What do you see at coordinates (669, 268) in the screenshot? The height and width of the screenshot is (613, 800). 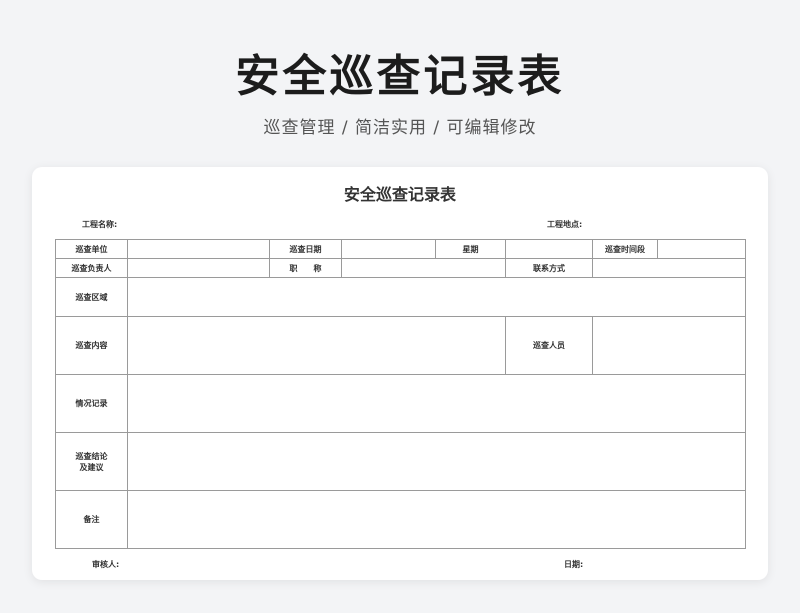 I see `contact-field` at bounding box center [669, 268].